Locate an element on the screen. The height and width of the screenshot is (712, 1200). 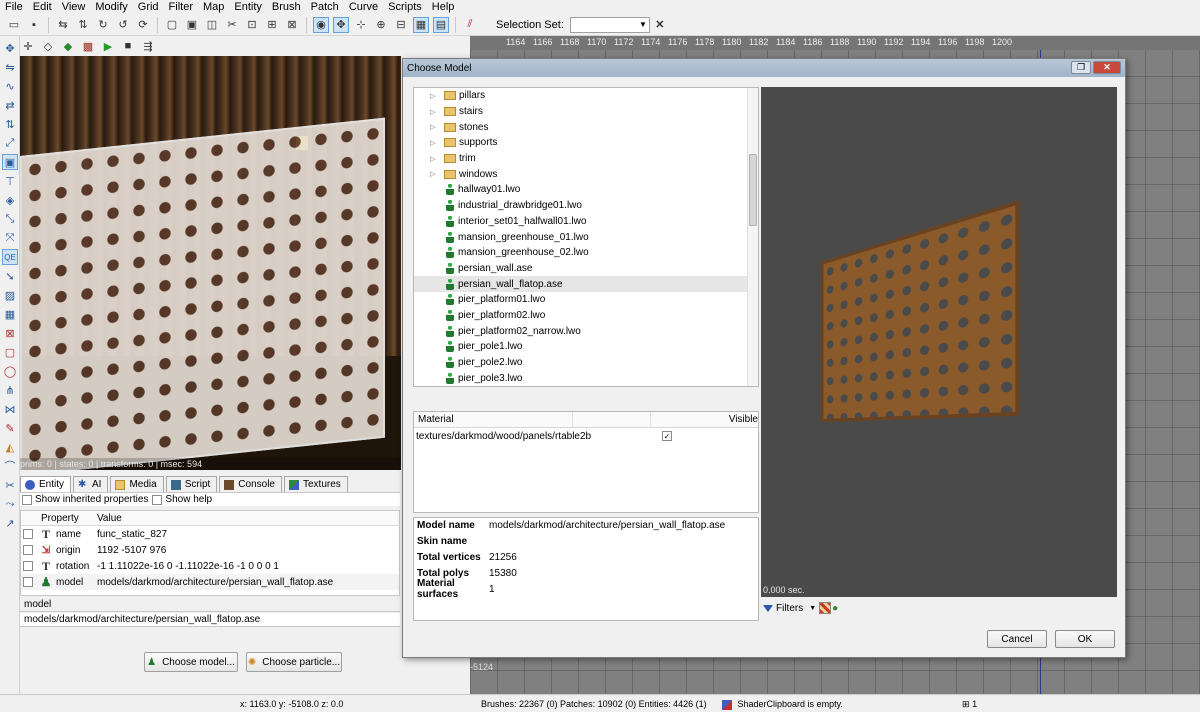
mirror-y-icon: ⇄ is located at coordinates (10, 105).